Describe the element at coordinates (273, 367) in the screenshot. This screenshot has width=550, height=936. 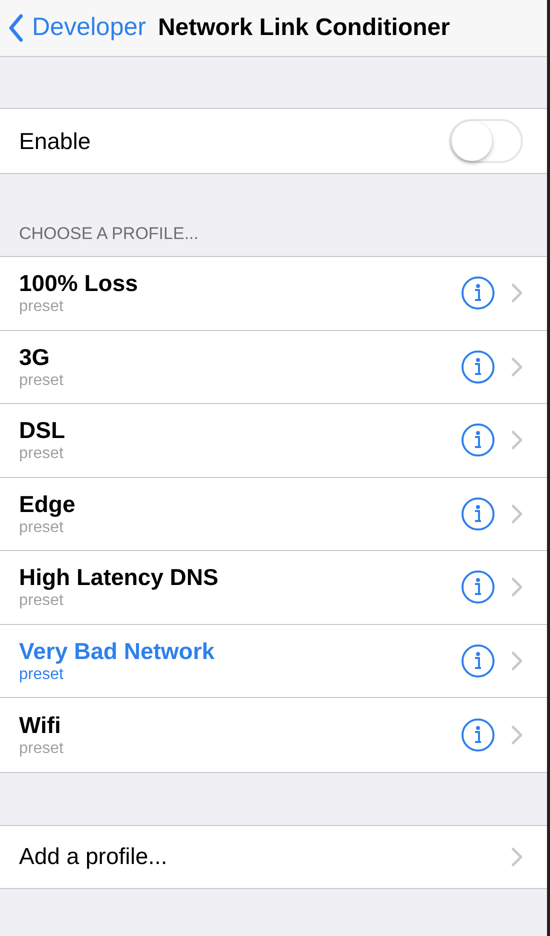
I see `profile-row: 3G preset` at that location.